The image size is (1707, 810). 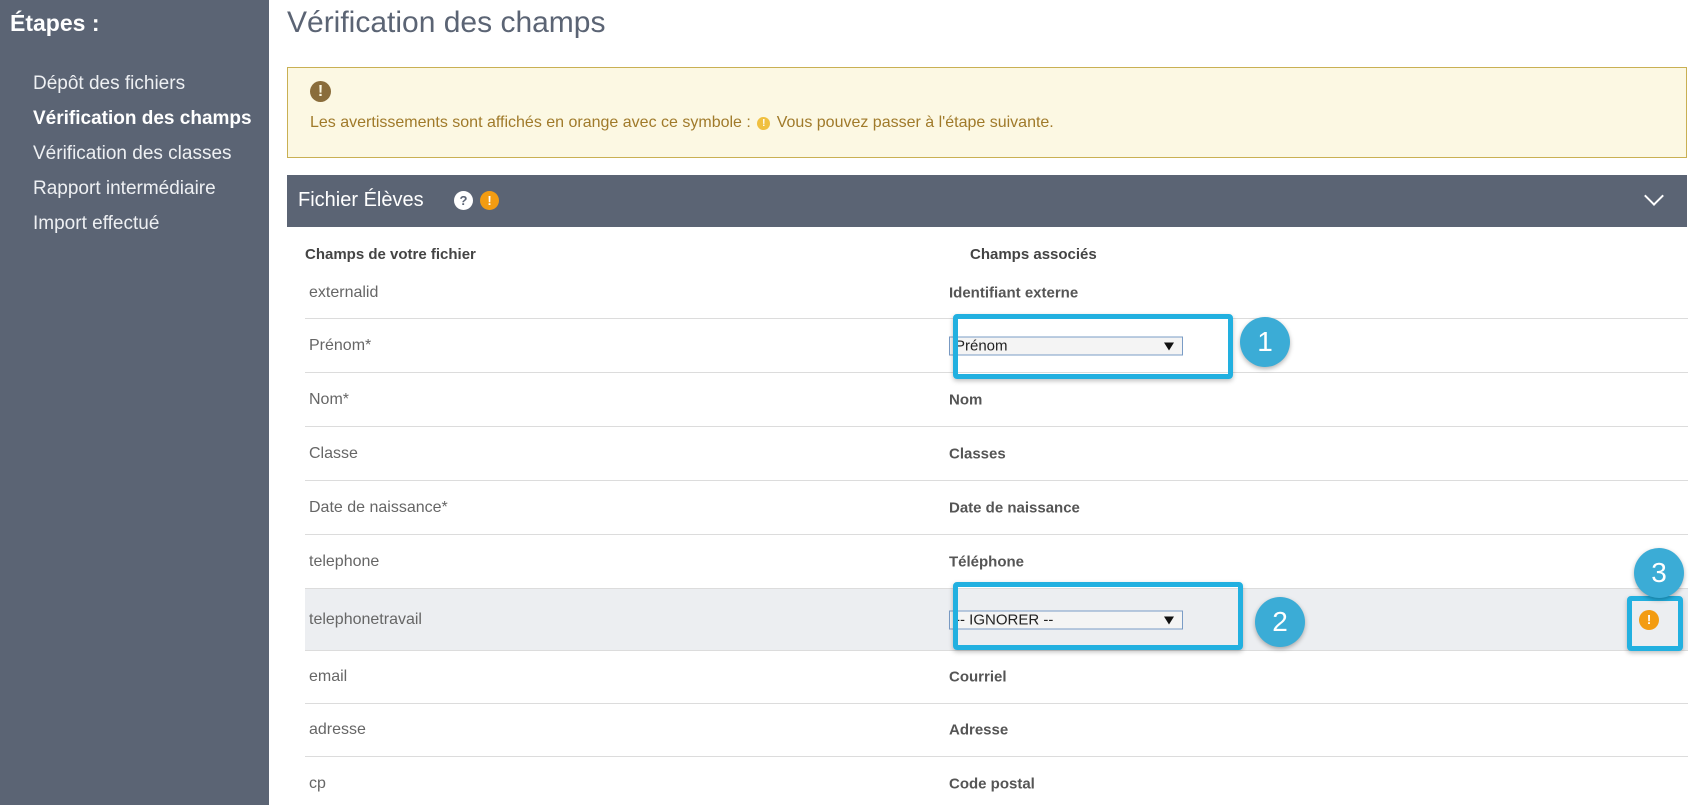 What do you see at coordinates (966, 399) in the screenshot?
I see `target-field: Nom` at bounding box center [966, 399].